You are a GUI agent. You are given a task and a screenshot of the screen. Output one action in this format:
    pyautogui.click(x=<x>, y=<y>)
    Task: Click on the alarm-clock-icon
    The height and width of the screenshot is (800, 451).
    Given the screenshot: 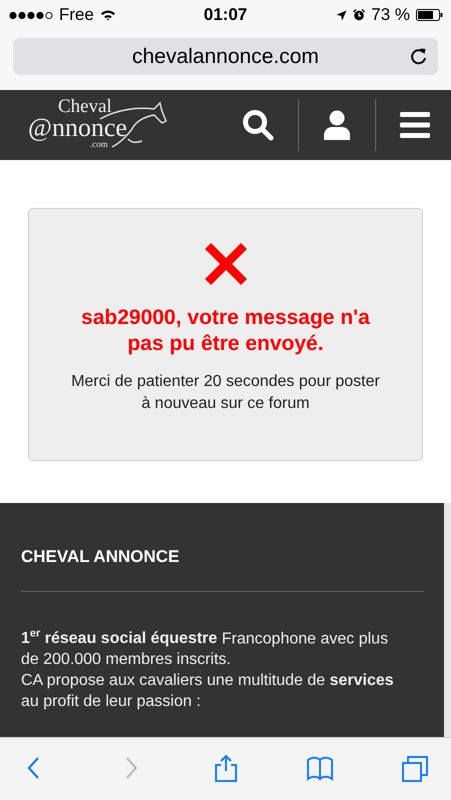 What is the action you would take?
    pyautogui.click(x=359, y=15)
    